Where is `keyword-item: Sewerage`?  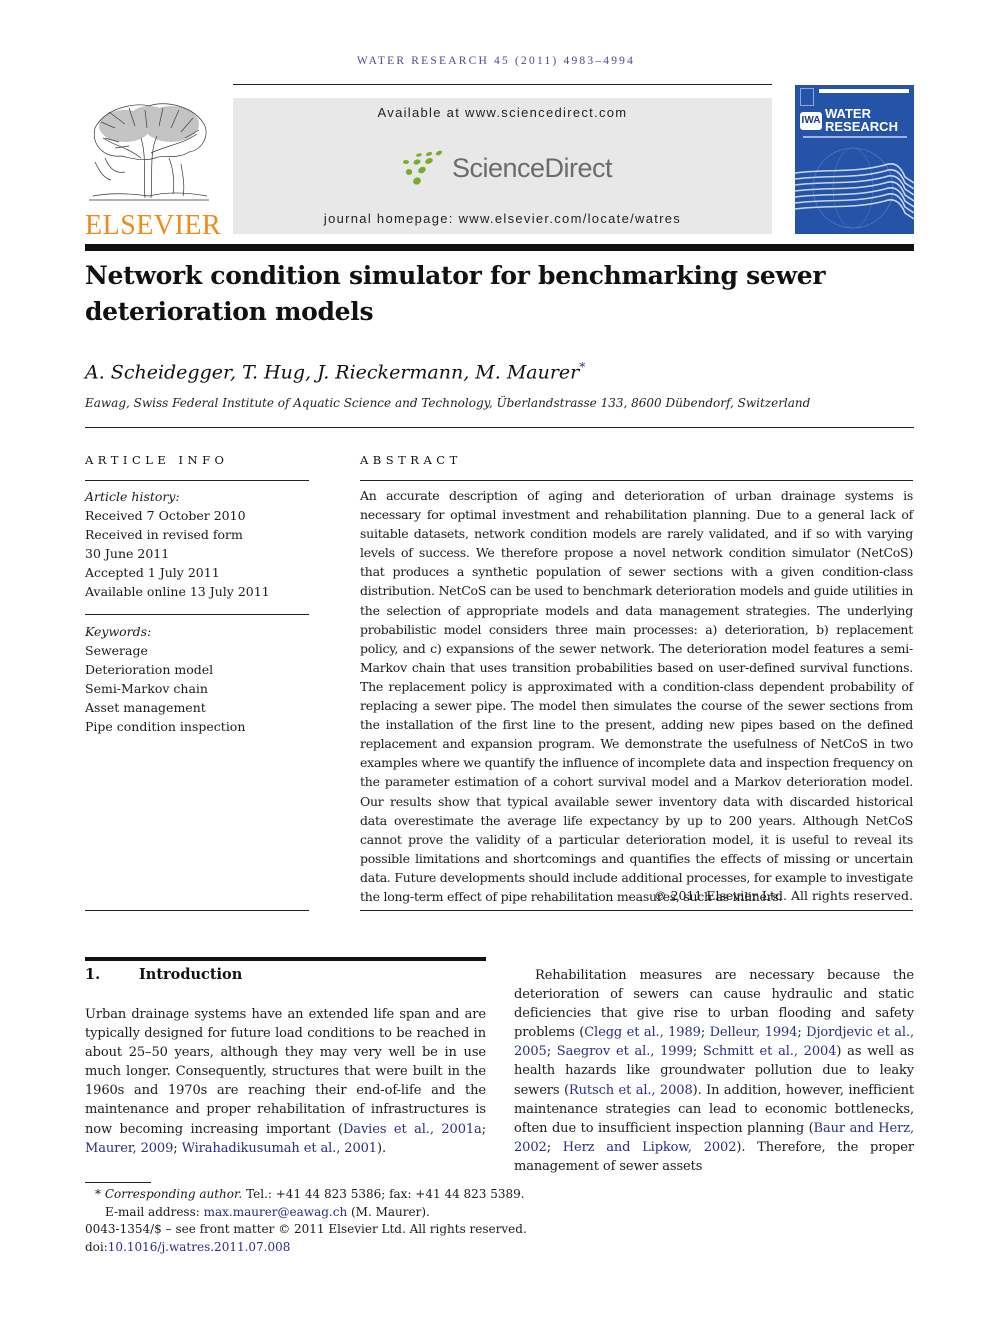 keyword-item: Sewerage is located at coordinates (116, 650).